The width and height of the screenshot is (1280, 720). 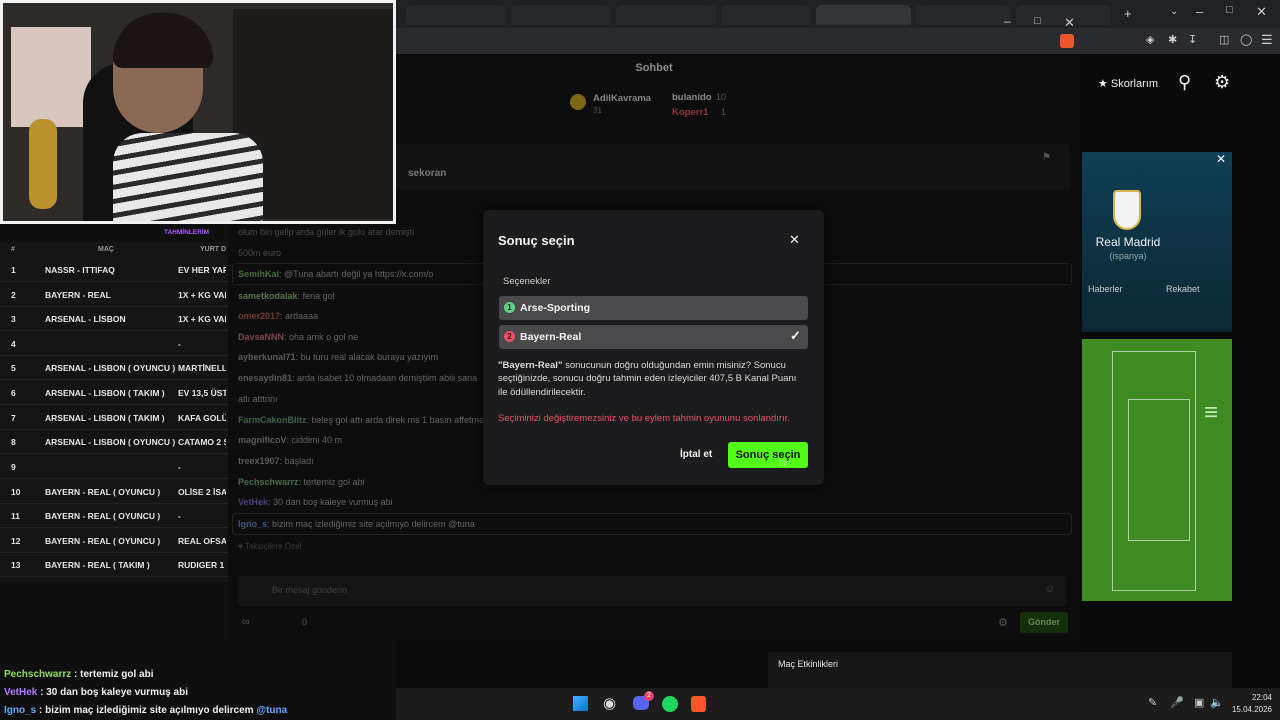 What do you see at coordinates (85, 319) in the screenshot?
I see `row-match: ARSENAL - LİSBON` at bounding box center [85, 319].